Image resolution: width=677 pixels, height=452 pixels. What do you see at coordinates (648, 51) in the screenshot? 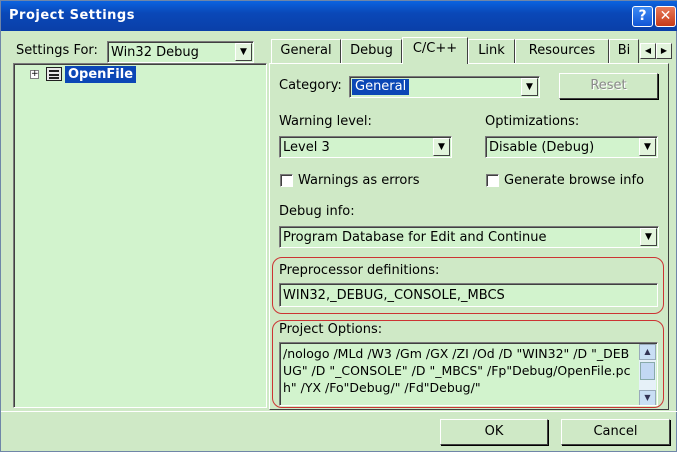
I see `tab-scroll-left-icon: ◀` at bounding box center [648, 51].